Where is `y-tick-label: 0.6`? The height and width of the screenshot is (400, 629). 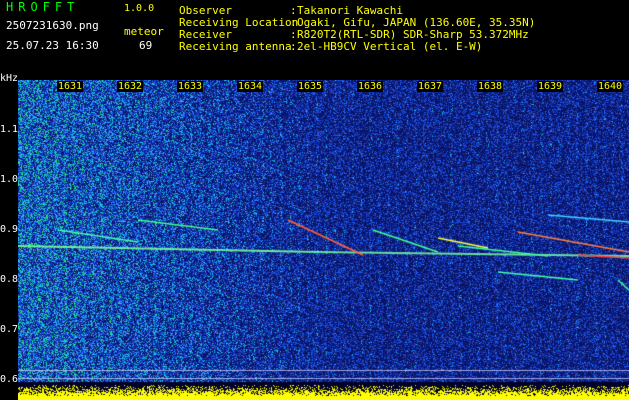 y-tick-label: 0.6 is located at coordinates (9, 379).